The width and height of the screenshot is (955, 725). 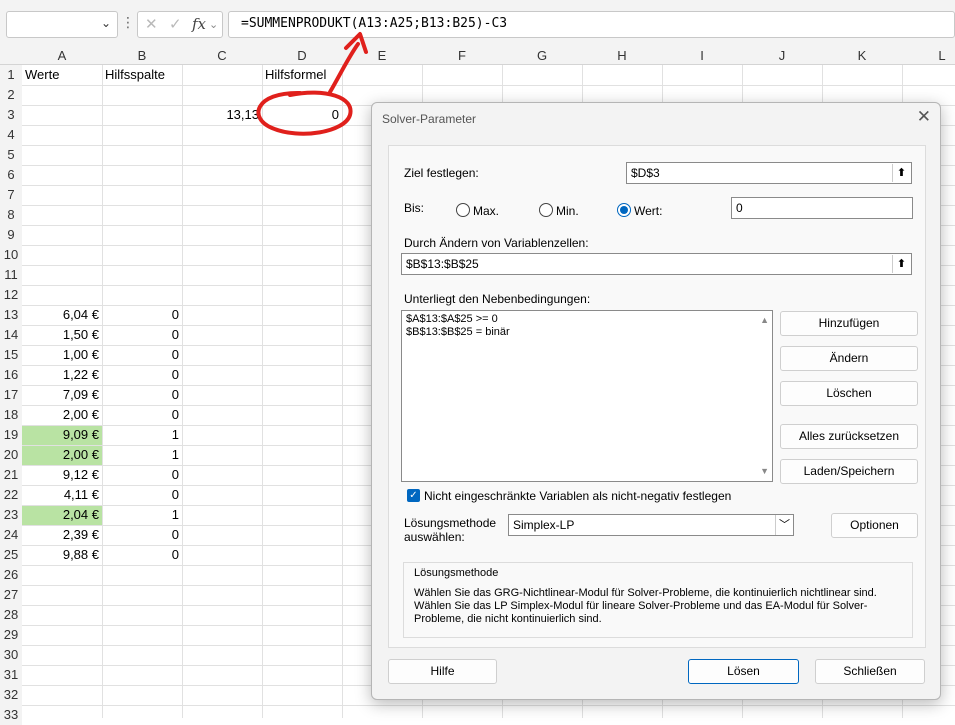 What do you see at coordinates (199, 24) in the screenshot?
I see `insert-function-icon: fx` at bounding box center [199, 24].